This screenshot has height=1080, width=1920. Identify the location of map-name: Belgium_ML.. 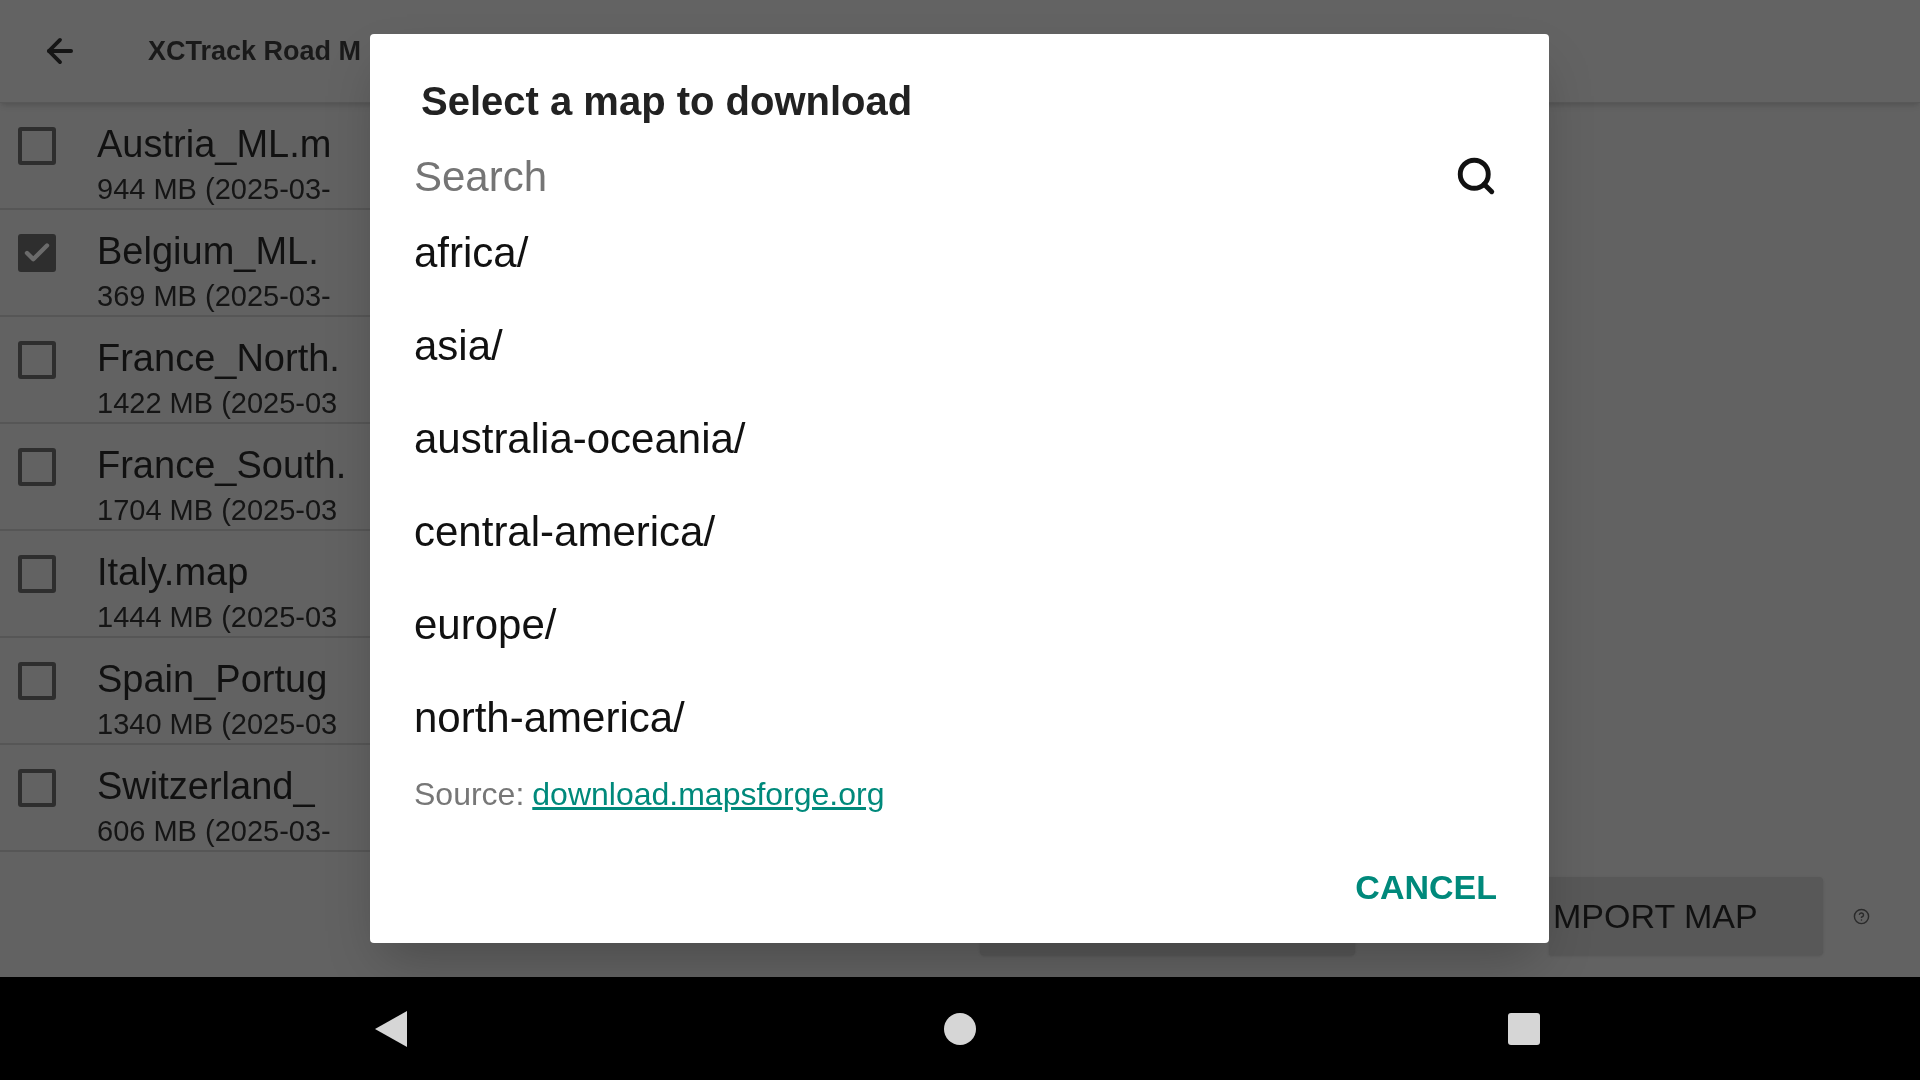
(208, 251).